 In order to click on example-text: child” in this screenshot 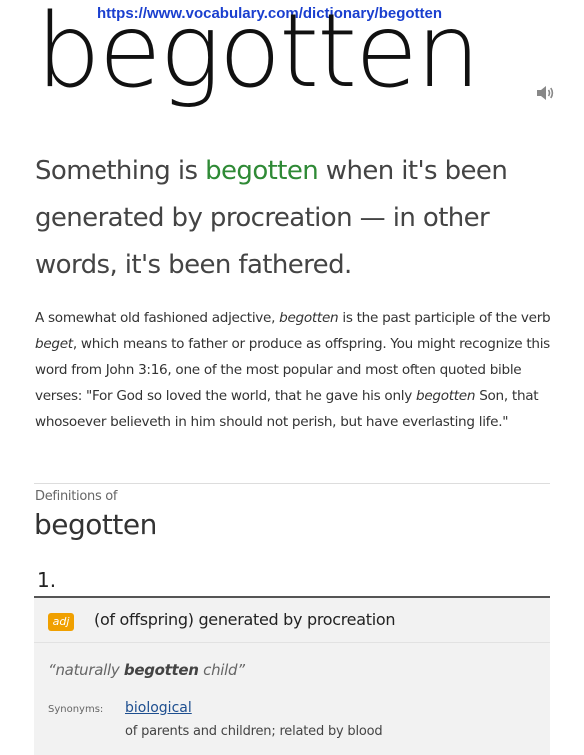, I will do `click(221, 670)`.